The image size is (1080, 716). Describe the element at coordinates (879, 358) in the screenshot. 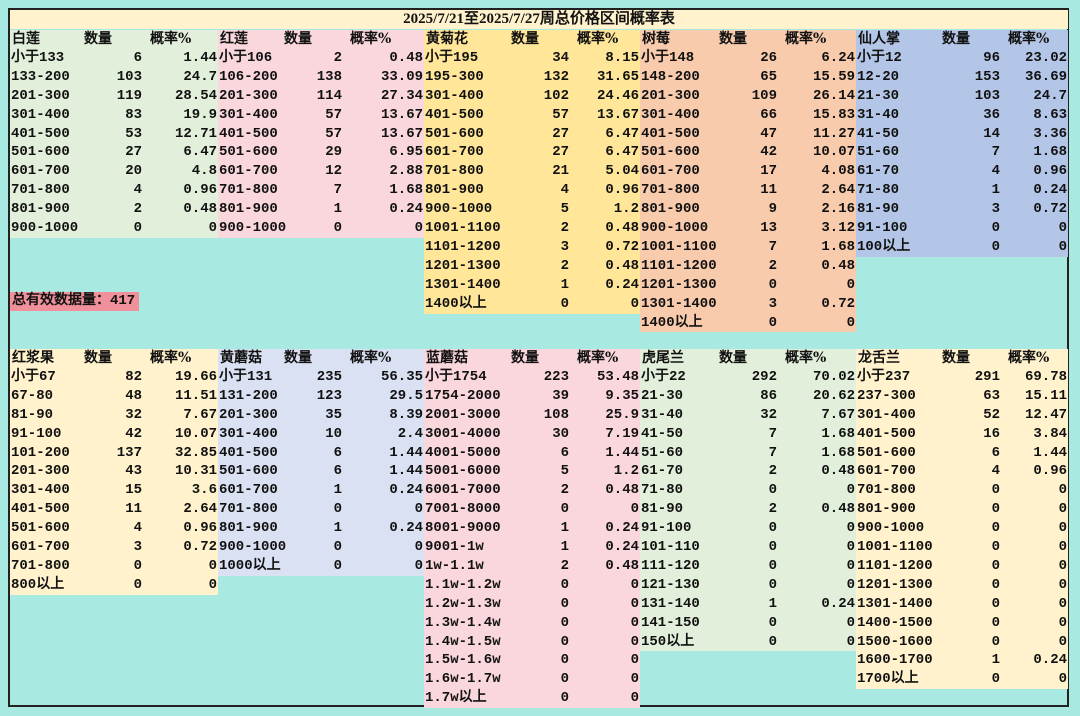

I see `table-name: 龙舌兰` at that location.